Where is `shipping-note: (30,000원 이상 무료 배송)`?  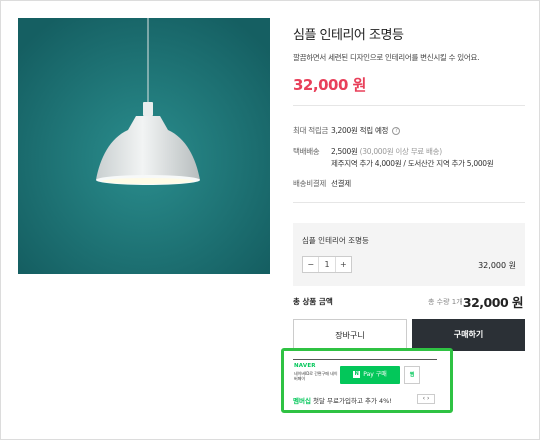 shipping-note: (30,000원 이상 무료 배송) is located at coordinates (400, 151).